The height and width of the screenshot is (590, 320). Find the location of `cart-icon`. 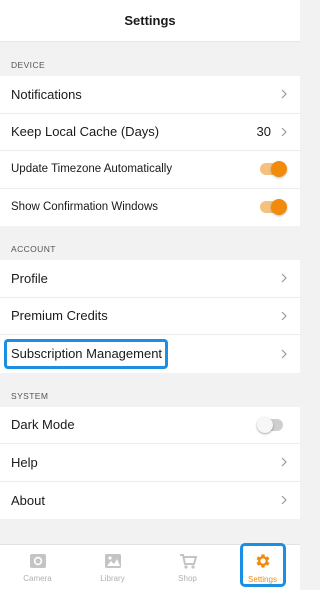

cart-icon is located at coordinates (188, 563).